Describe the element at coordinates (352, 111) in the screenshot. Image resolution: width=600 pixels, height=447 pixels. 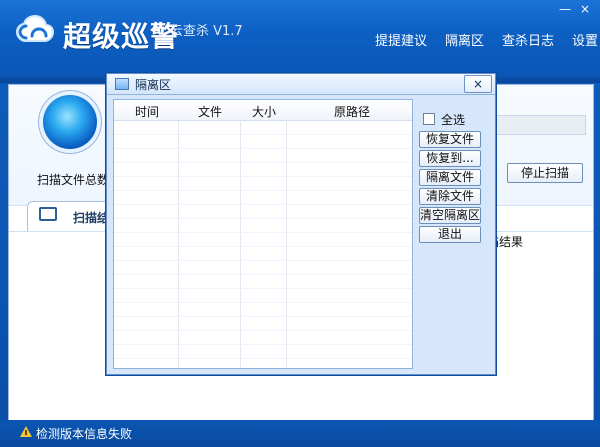
I see `col-path: 原路径` at that location.